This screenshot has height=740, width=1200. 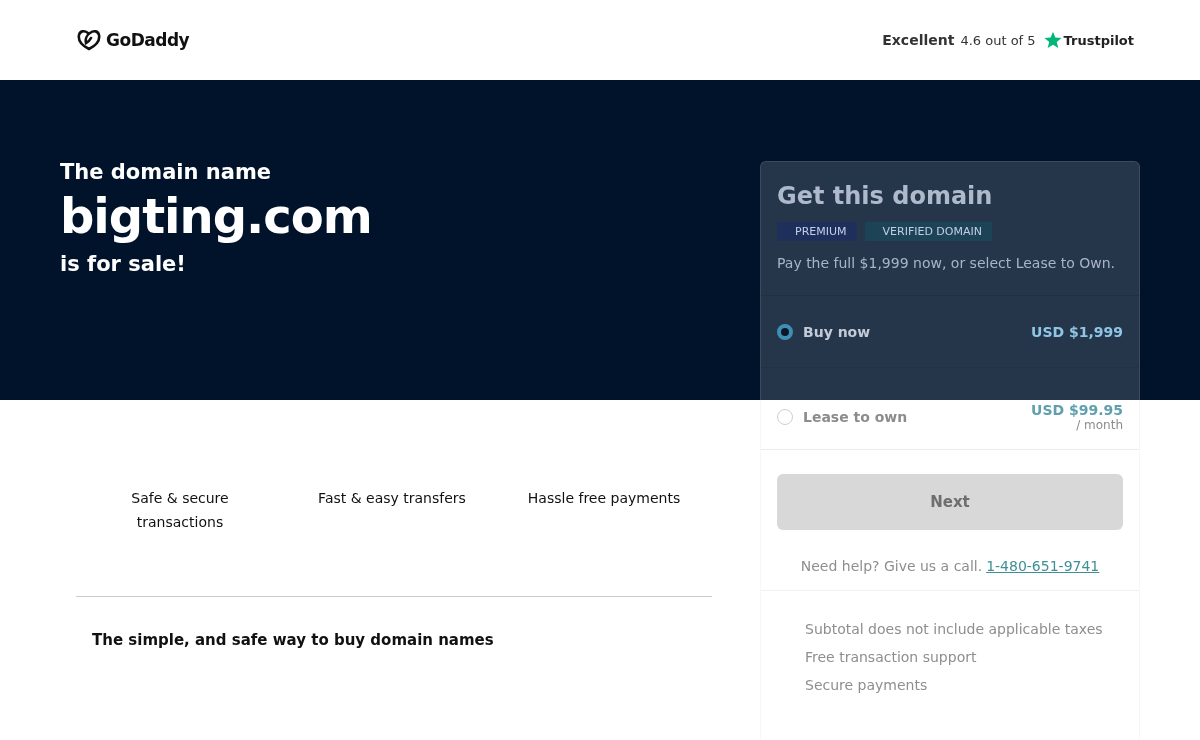 I want to click on option-label: Lease to own, so click(x=856, y=416).